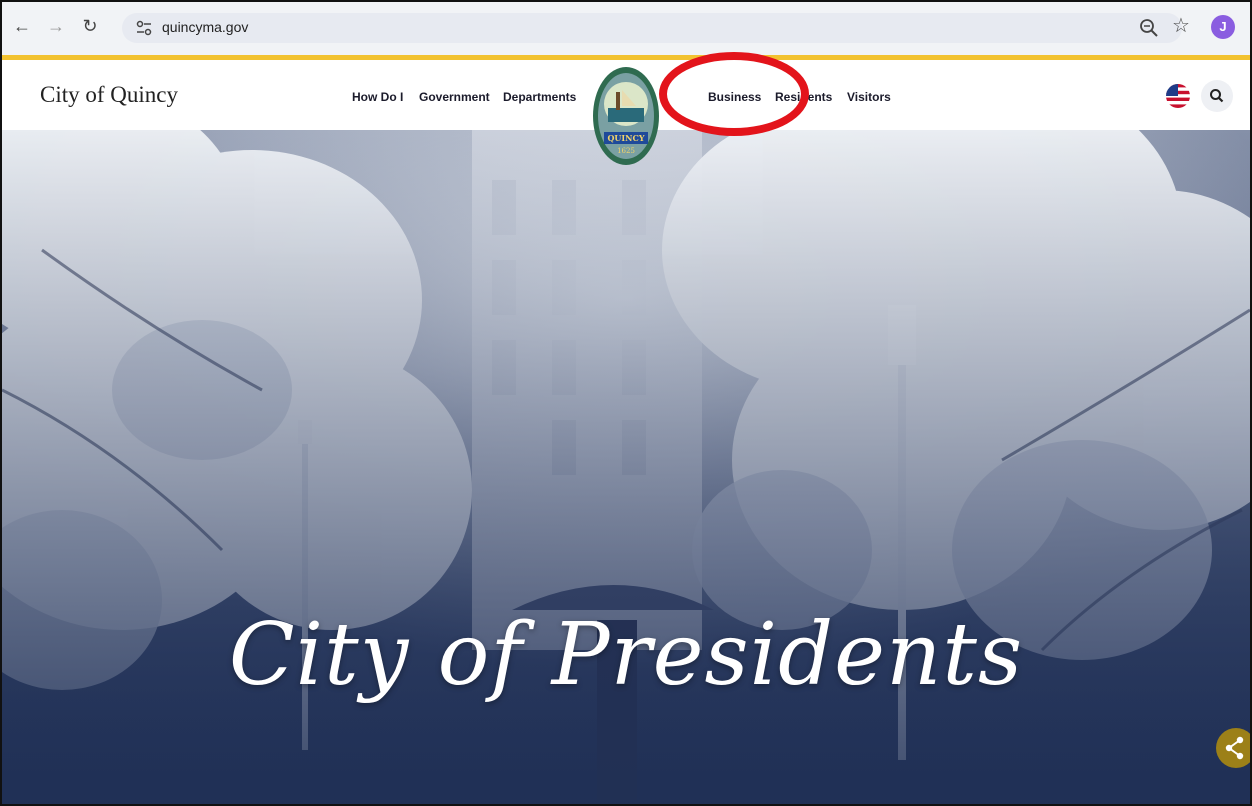 The width and height of the screenshot is (1252, 806). Describe the element at coordinates (205, 27) in the screenshot. I see `url-text: quincyma.gov` at that location.